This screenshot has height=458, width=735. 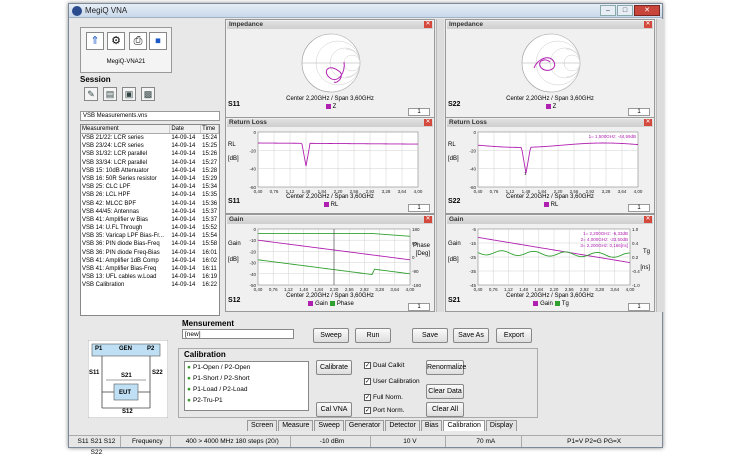 I want to click on calibration-step-label: P1-Open / P2-Open, so click(x=221, y=367).